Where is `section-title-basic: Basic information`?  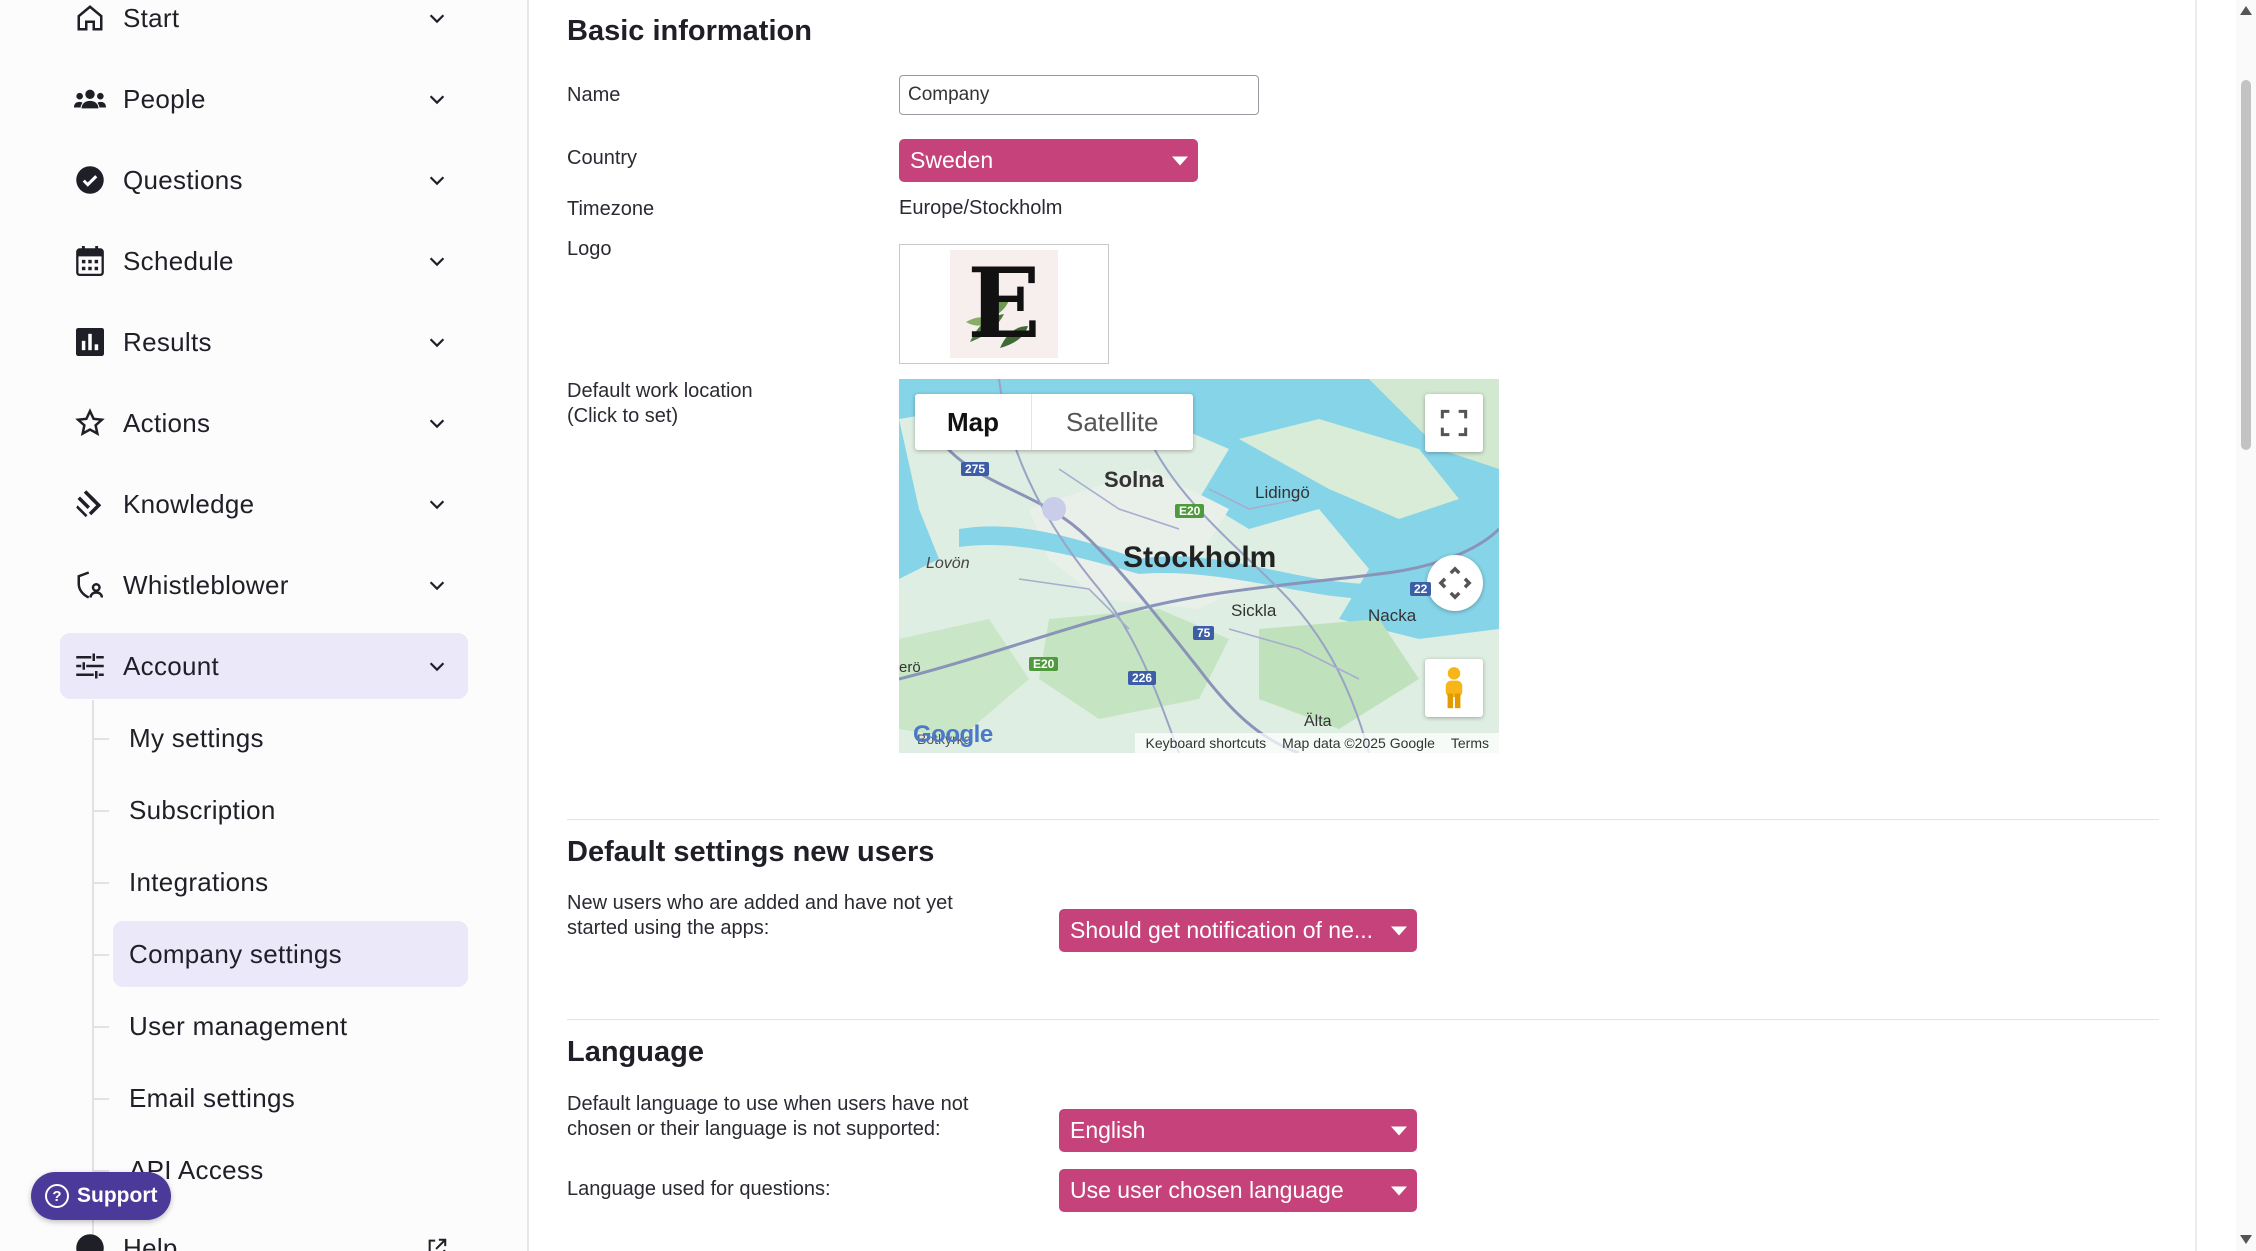
section-title-basic: Basic information is located at coordinates (689, 31).